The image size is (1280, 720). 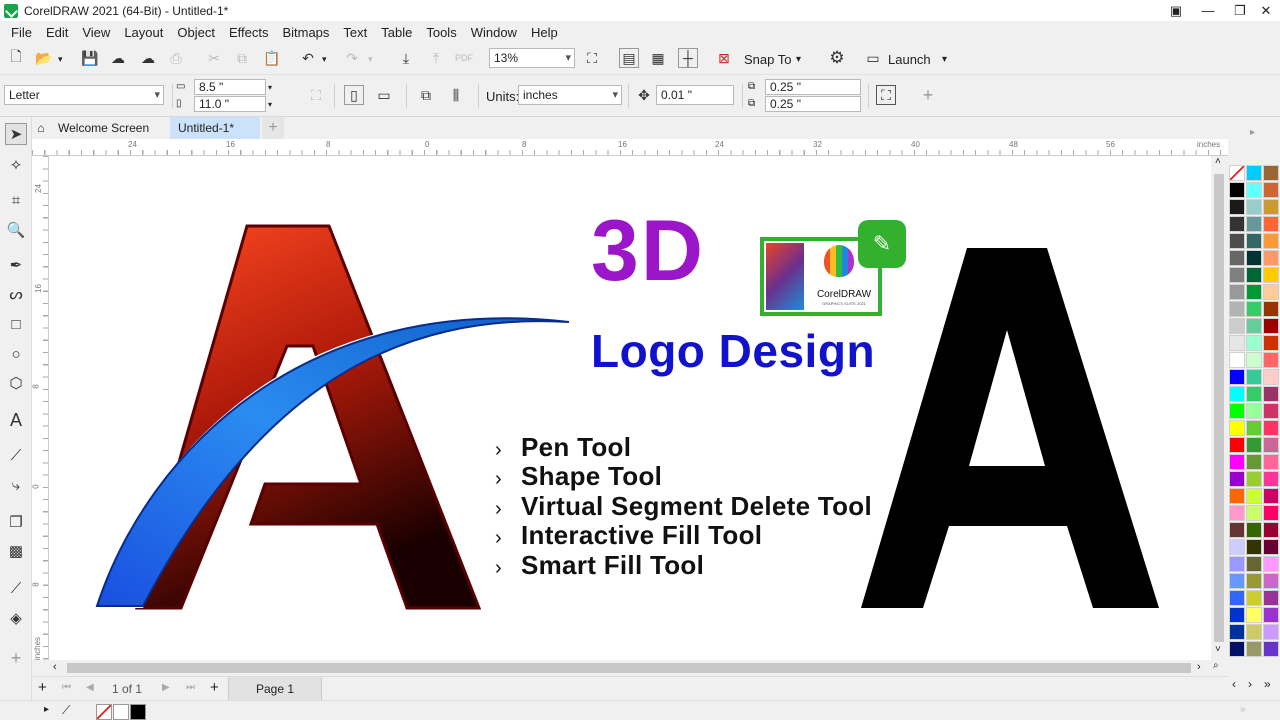 I want to click on palette-scroll-right-icon: ›, so click(x=1250, y=684).